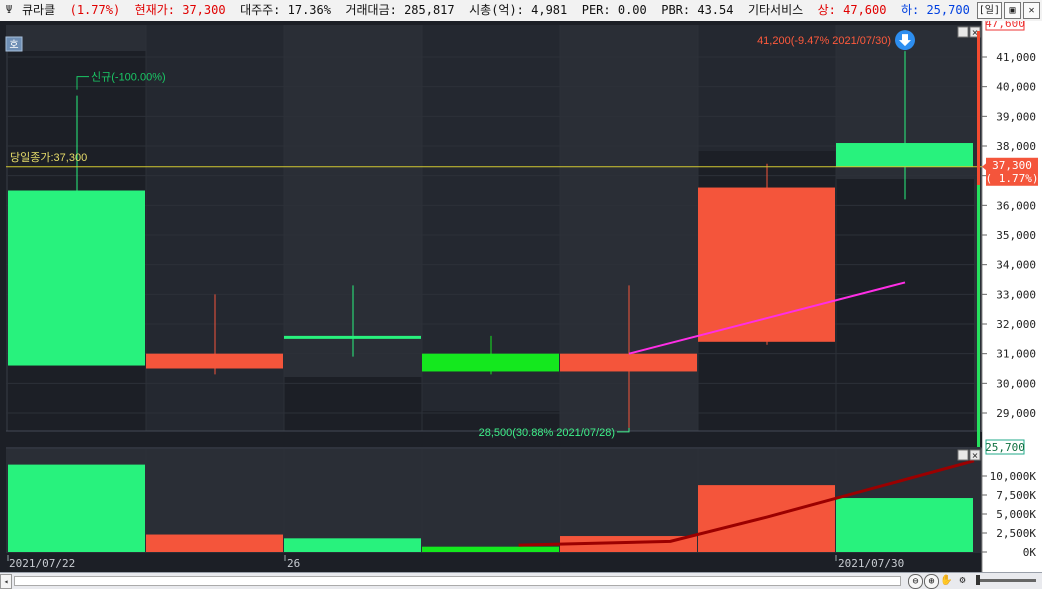 The height and width of the screenshot is (589, 1042). What do you see at coordinates (962, 580) in the screenshot?
I see `settings-icon: ⚙` at bounding box center [962, 580].